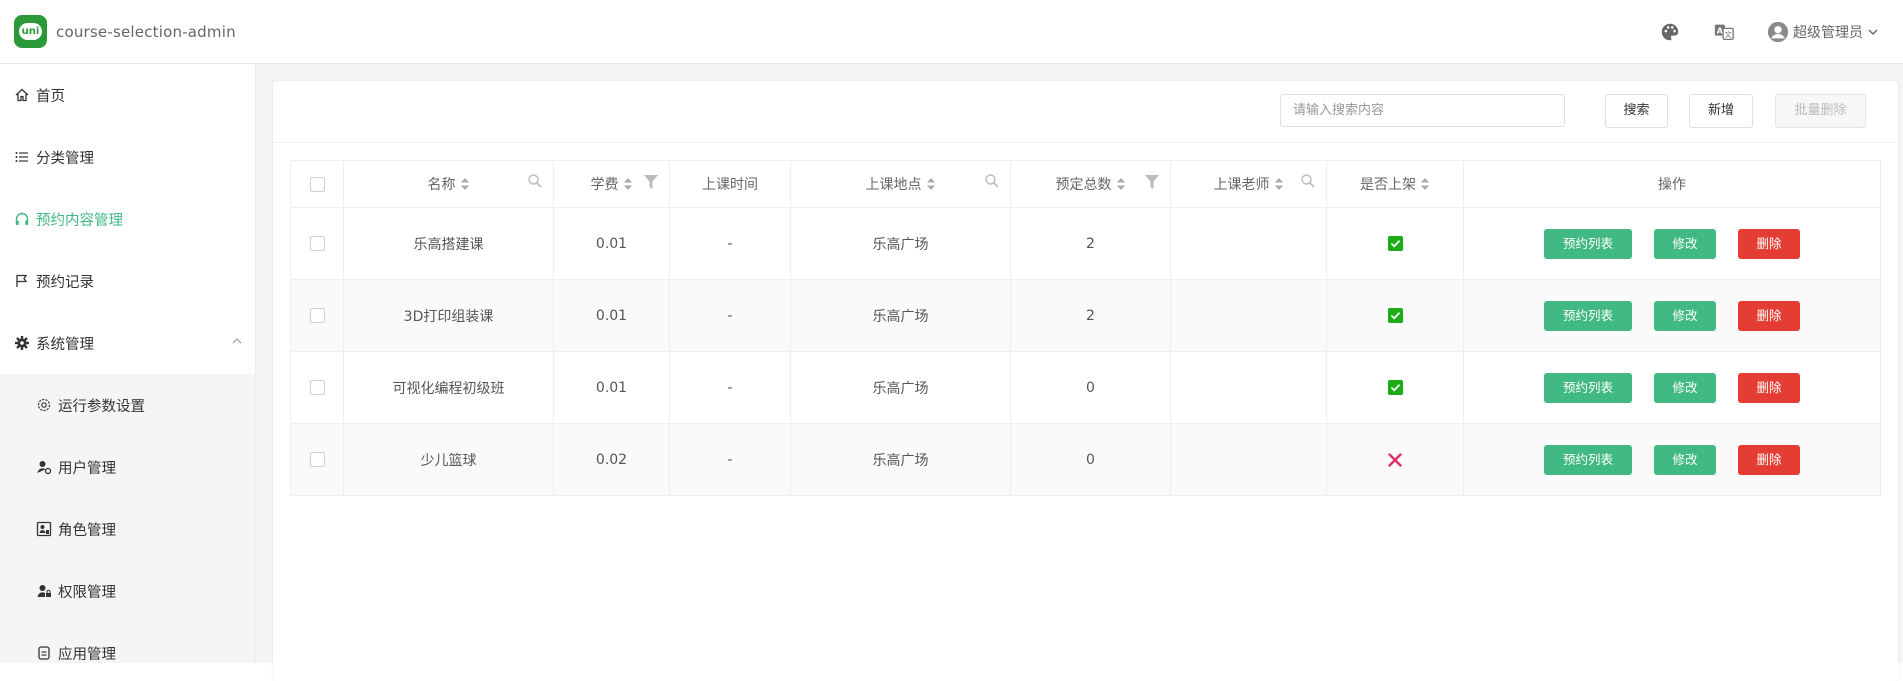  Describe the element at coordinates (1828, 33) in the screenshot. I see `user-name: 超级管理员` at that location.